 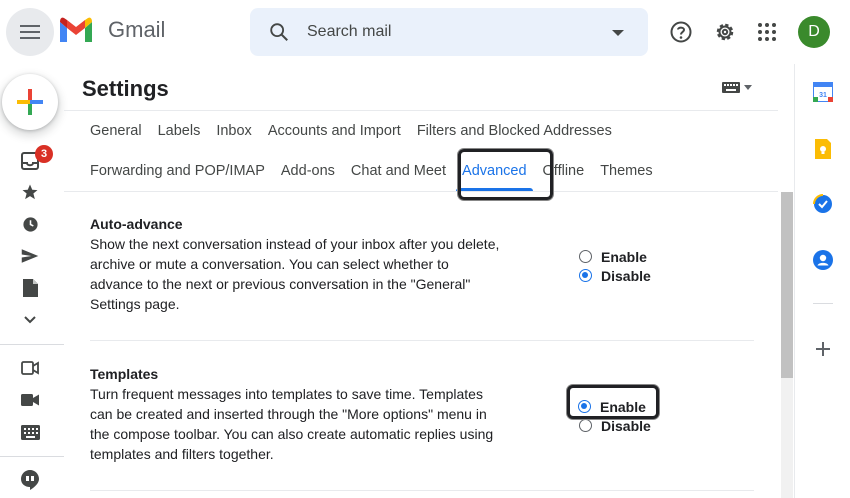 I want to click on compose-plus-icon, so click(x=30, y=102).